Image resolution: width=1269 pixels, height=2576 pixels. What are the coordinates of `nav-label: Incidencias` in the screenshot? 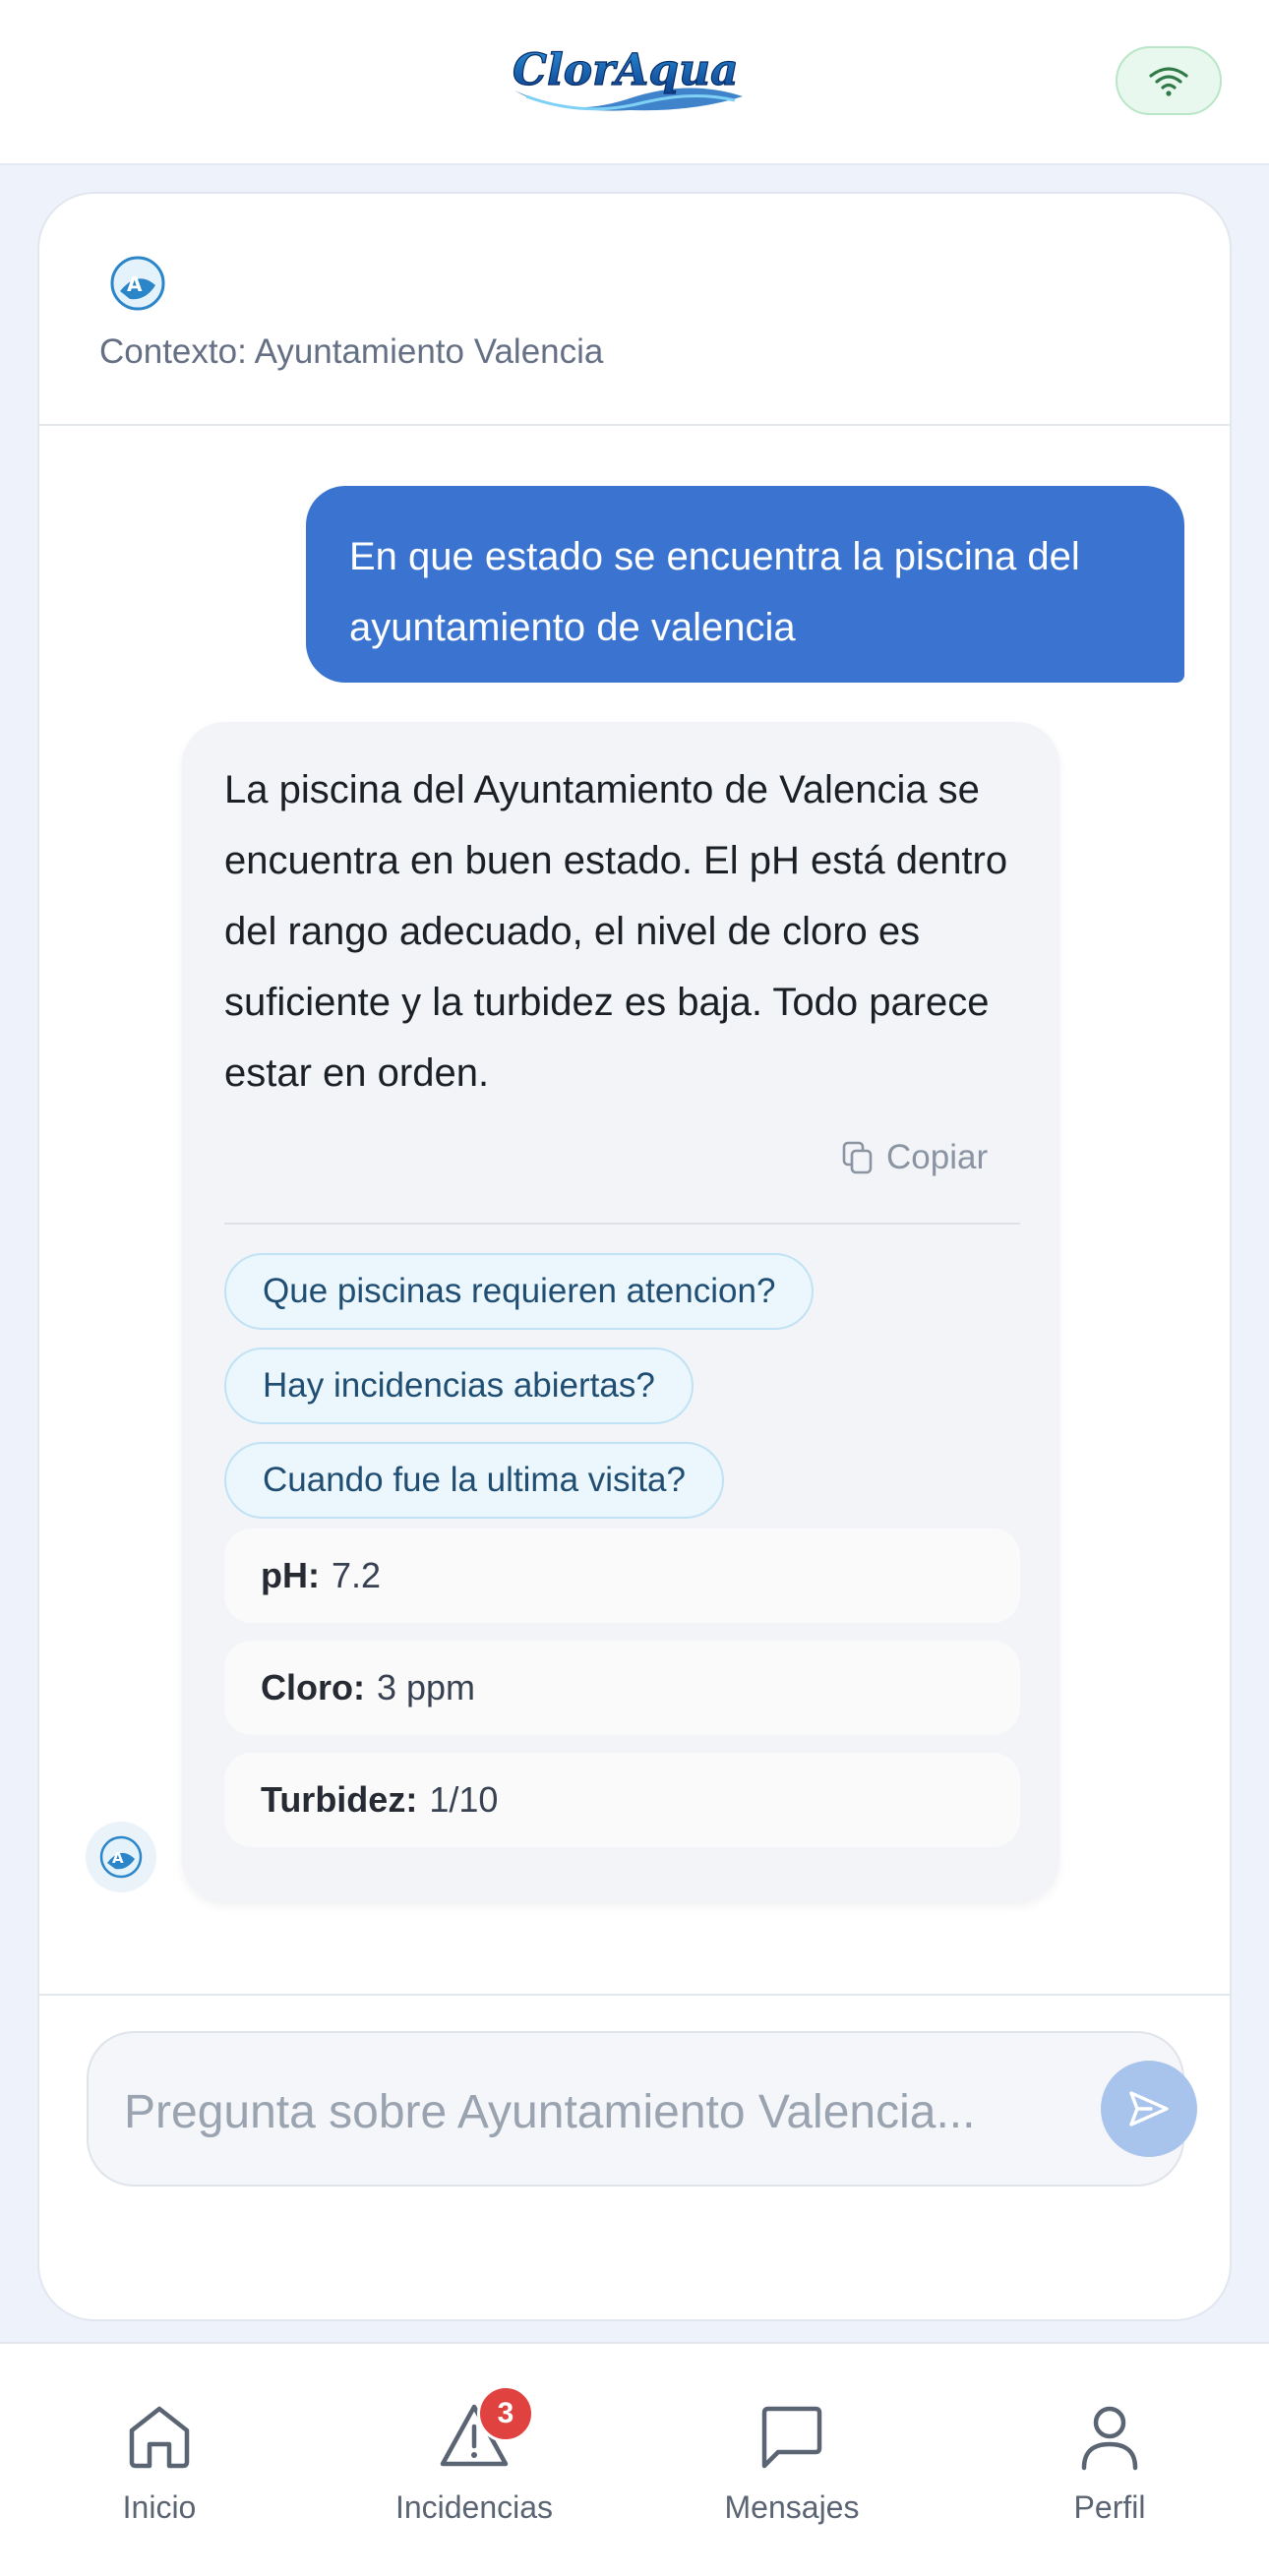 It's located at (474, 2507).